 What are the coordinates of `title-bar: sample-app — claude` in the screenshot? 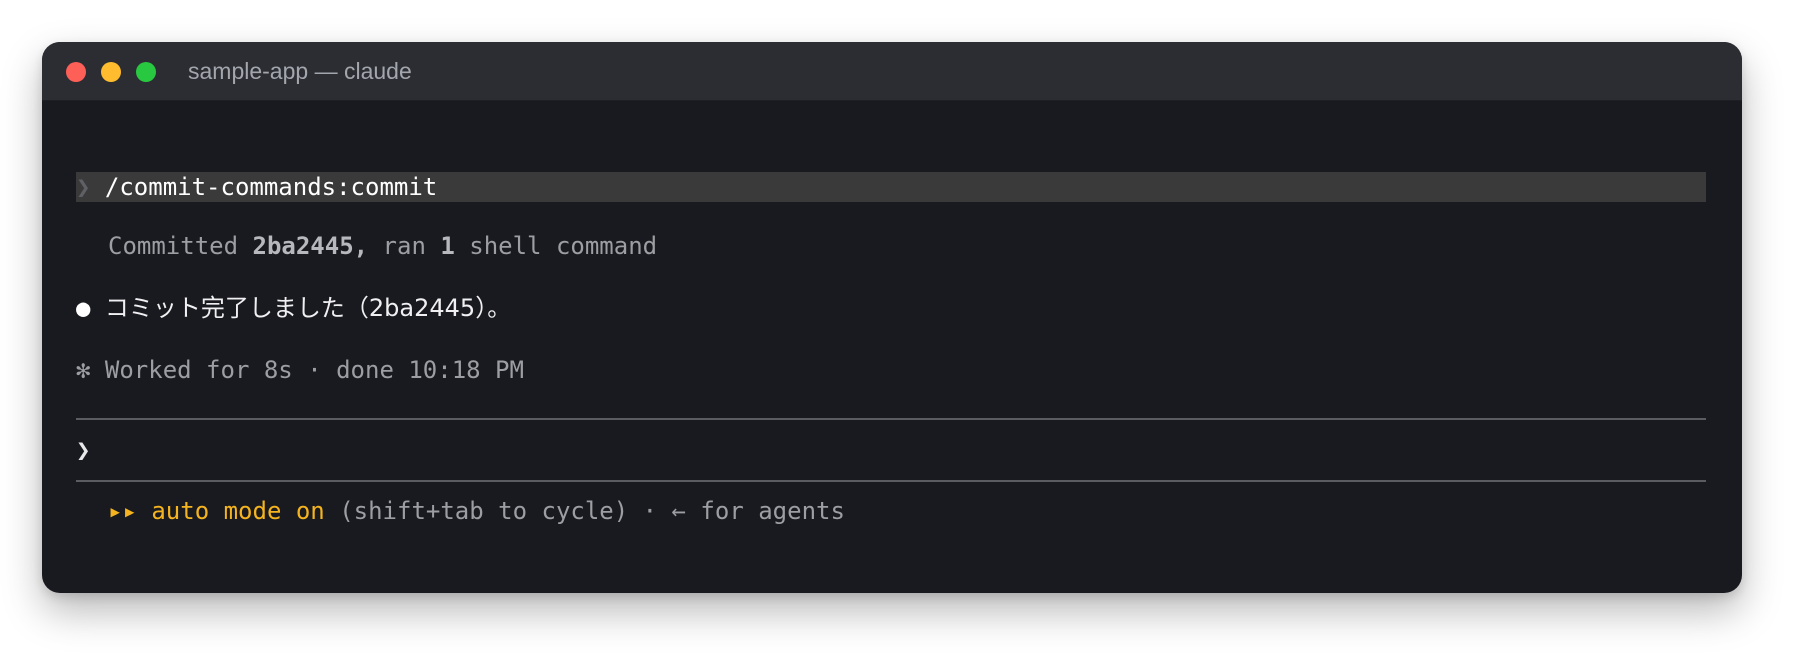 It's located at (892, 71).